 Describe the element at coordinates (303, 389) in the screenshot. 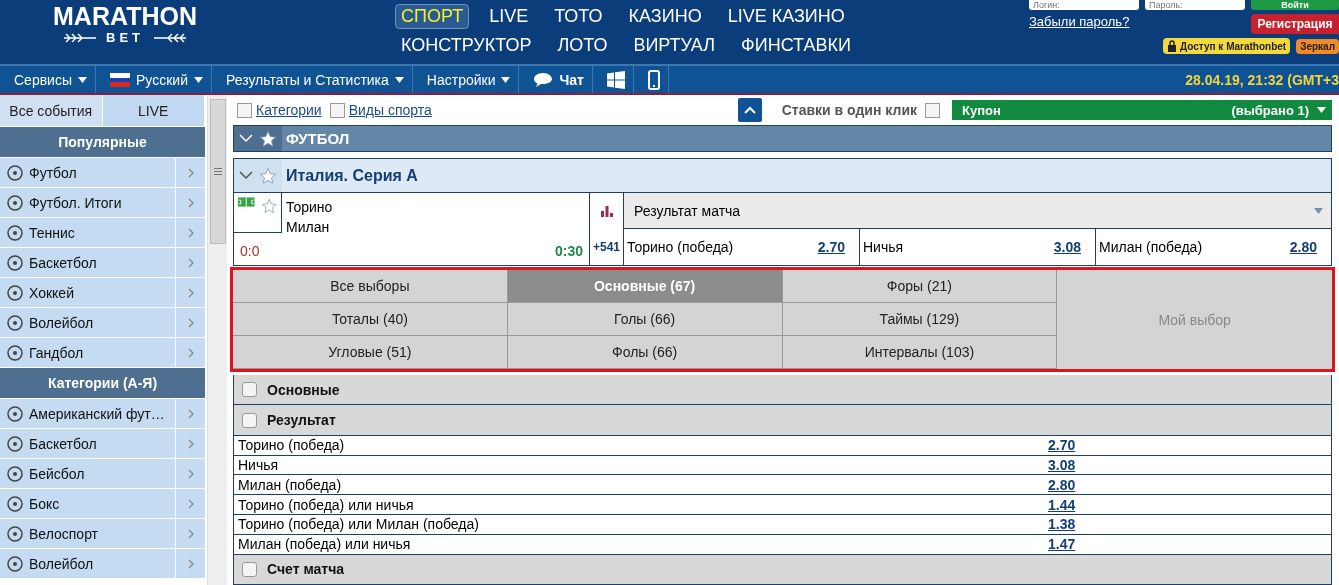

I see `group-title: Основные` at that location.